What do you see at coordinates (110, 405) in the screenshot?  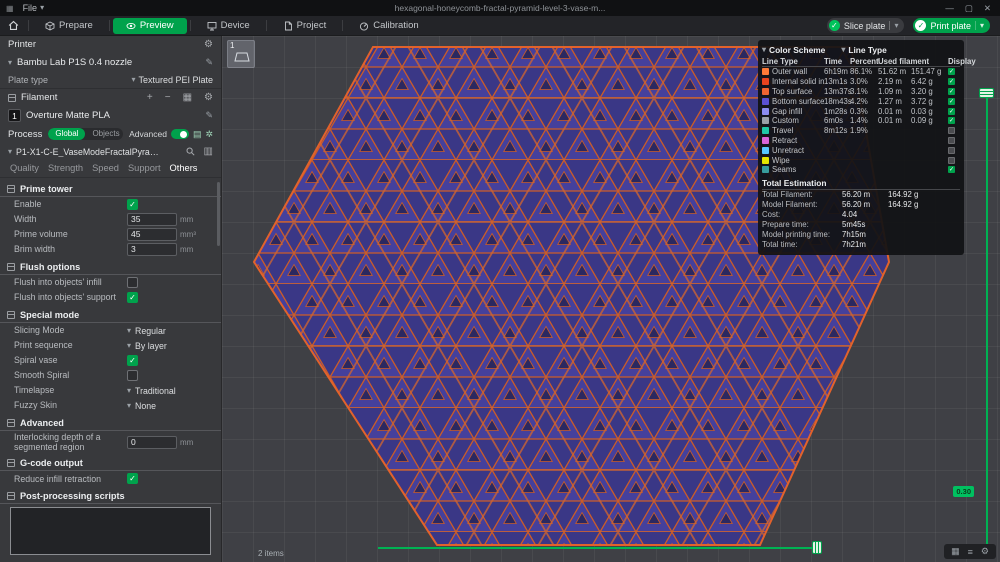 I see `setting-row: Fuzzy Skin ▾ None` at bounding box center [110, 405].